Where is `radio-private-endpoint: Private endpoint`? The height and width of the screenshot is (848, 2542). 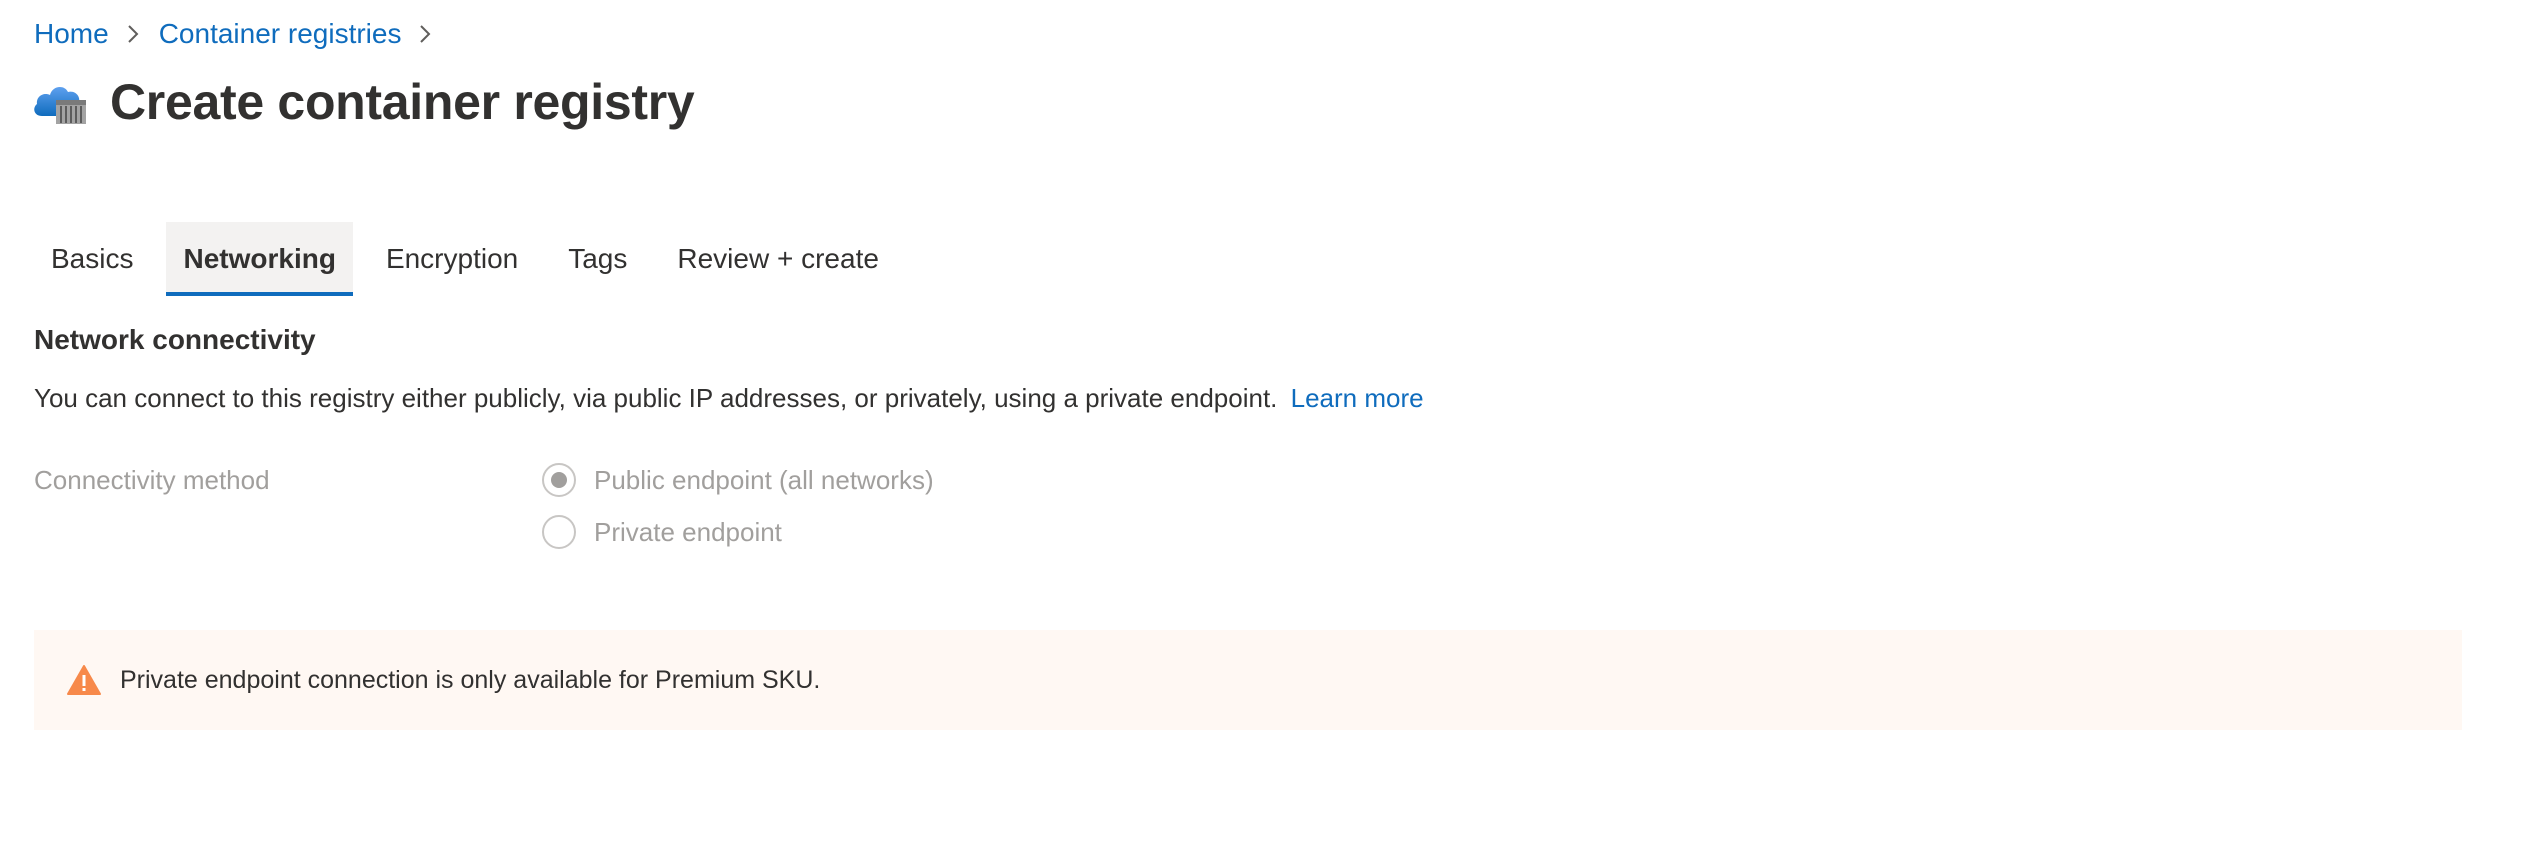
radio-private-endpoint: Private endpoint is located at coordinates (738, 532).